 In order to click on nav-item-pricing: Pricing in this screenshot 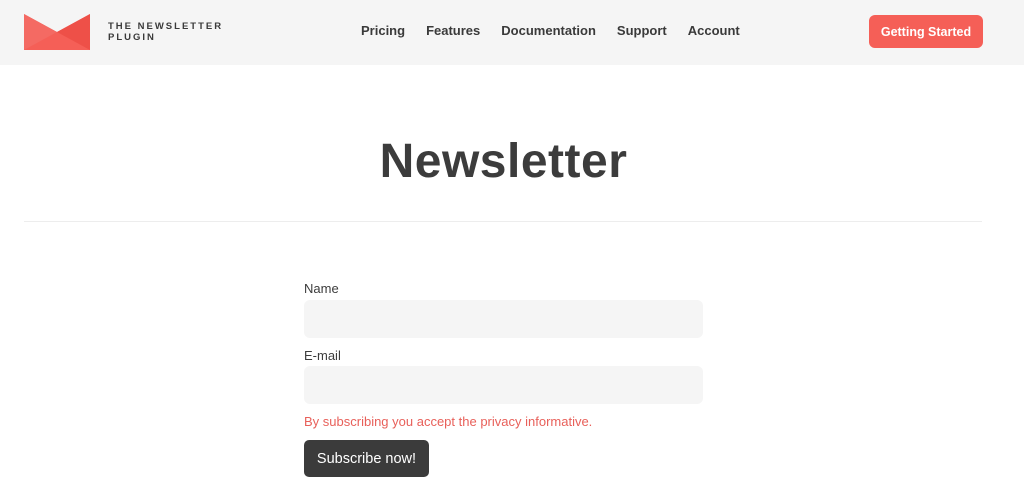, I will do `click(383, 30)`.